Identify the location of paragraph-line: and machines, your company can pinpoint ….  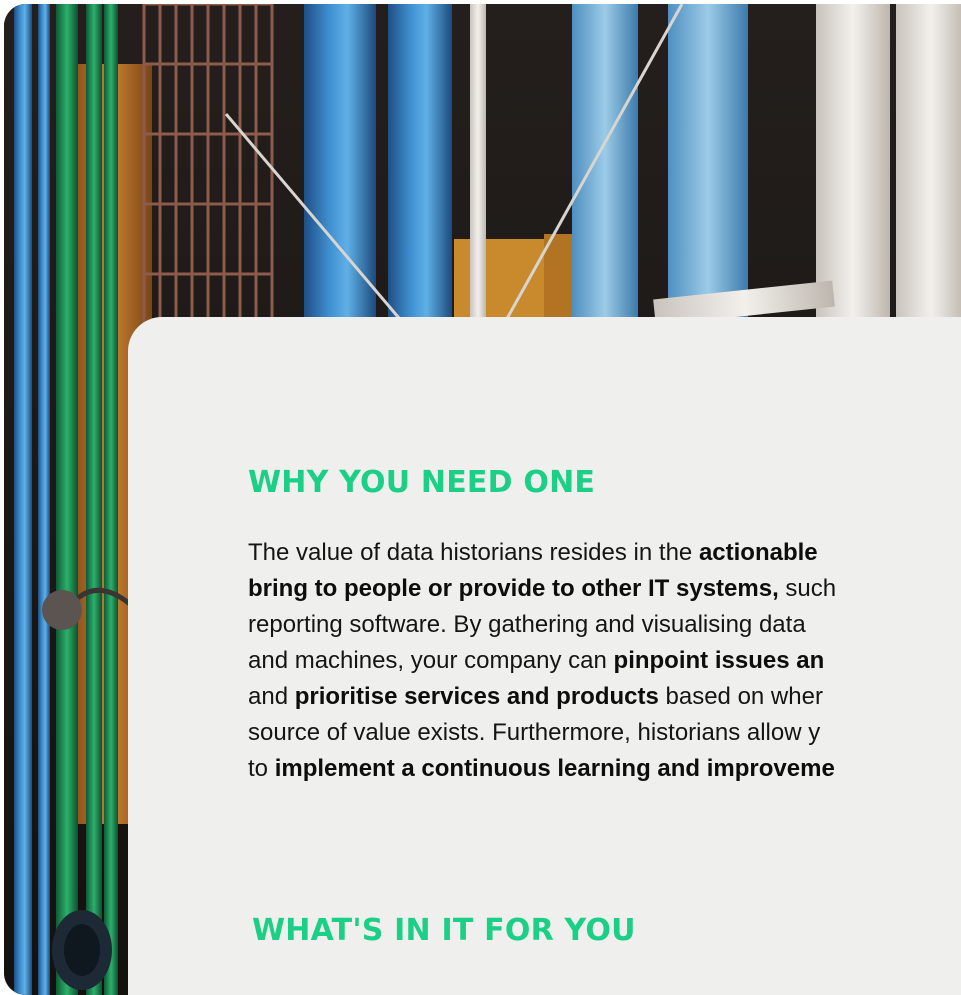
(604, 661).